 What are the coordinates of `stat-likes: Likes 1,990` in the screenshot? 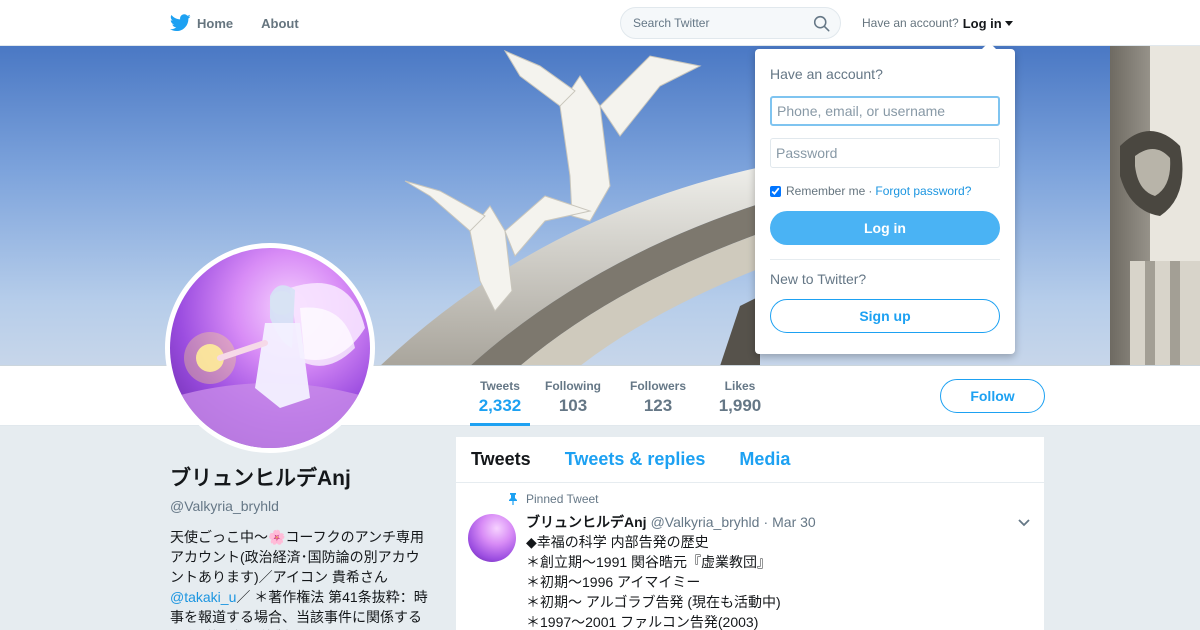 It's located at (740, 396).